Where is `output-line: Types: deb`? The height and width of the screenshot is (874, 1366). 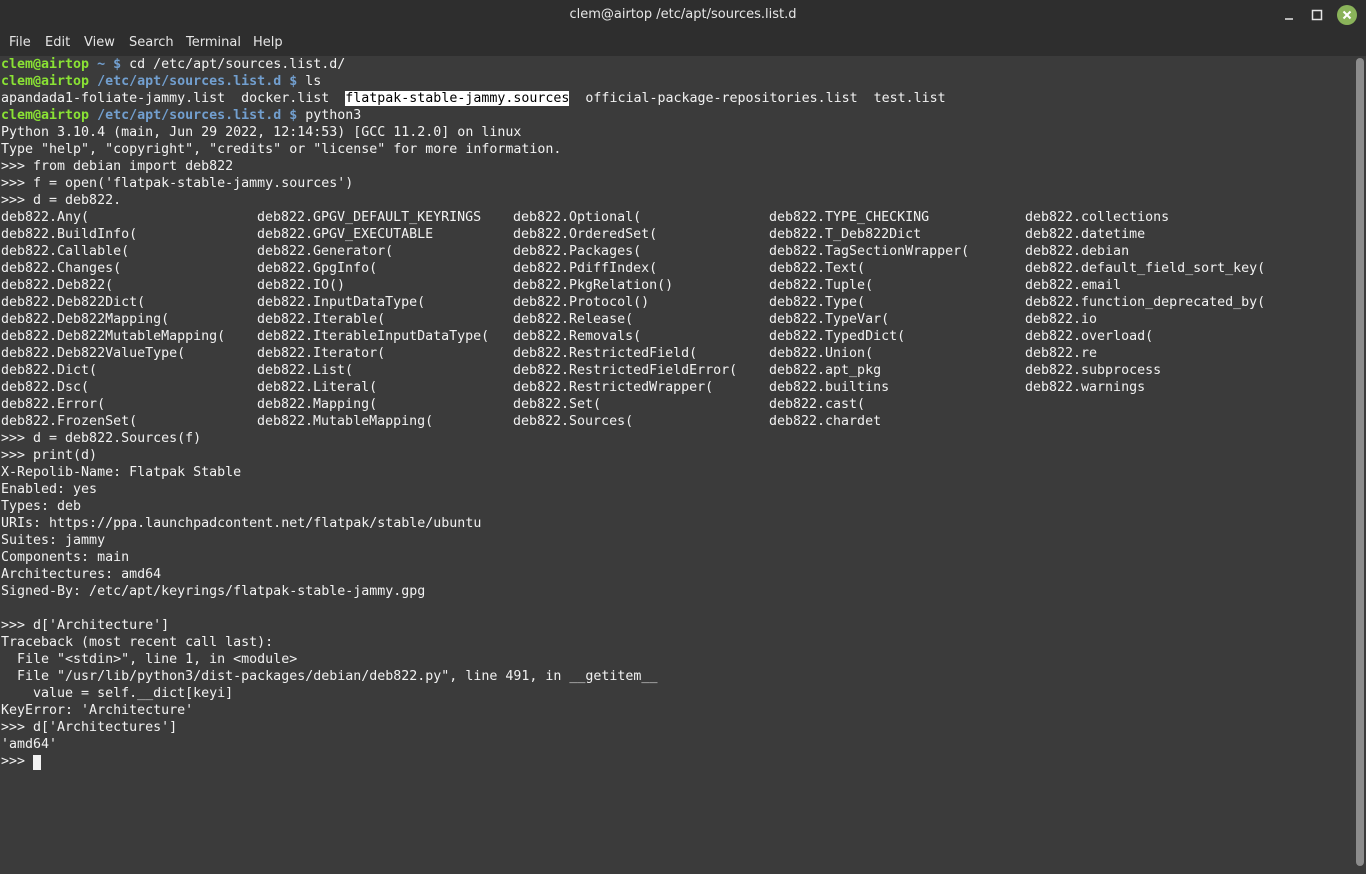 output-line: Types: deb is located at coordinates (41, 506).